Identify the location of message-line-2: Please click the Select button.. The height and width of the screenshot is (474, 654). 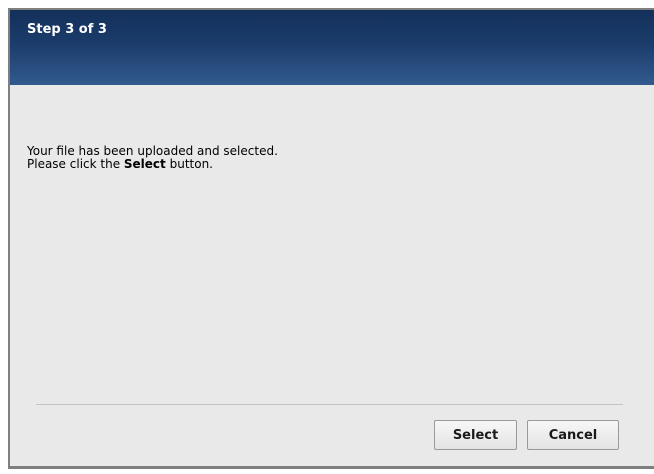
(152, 164).